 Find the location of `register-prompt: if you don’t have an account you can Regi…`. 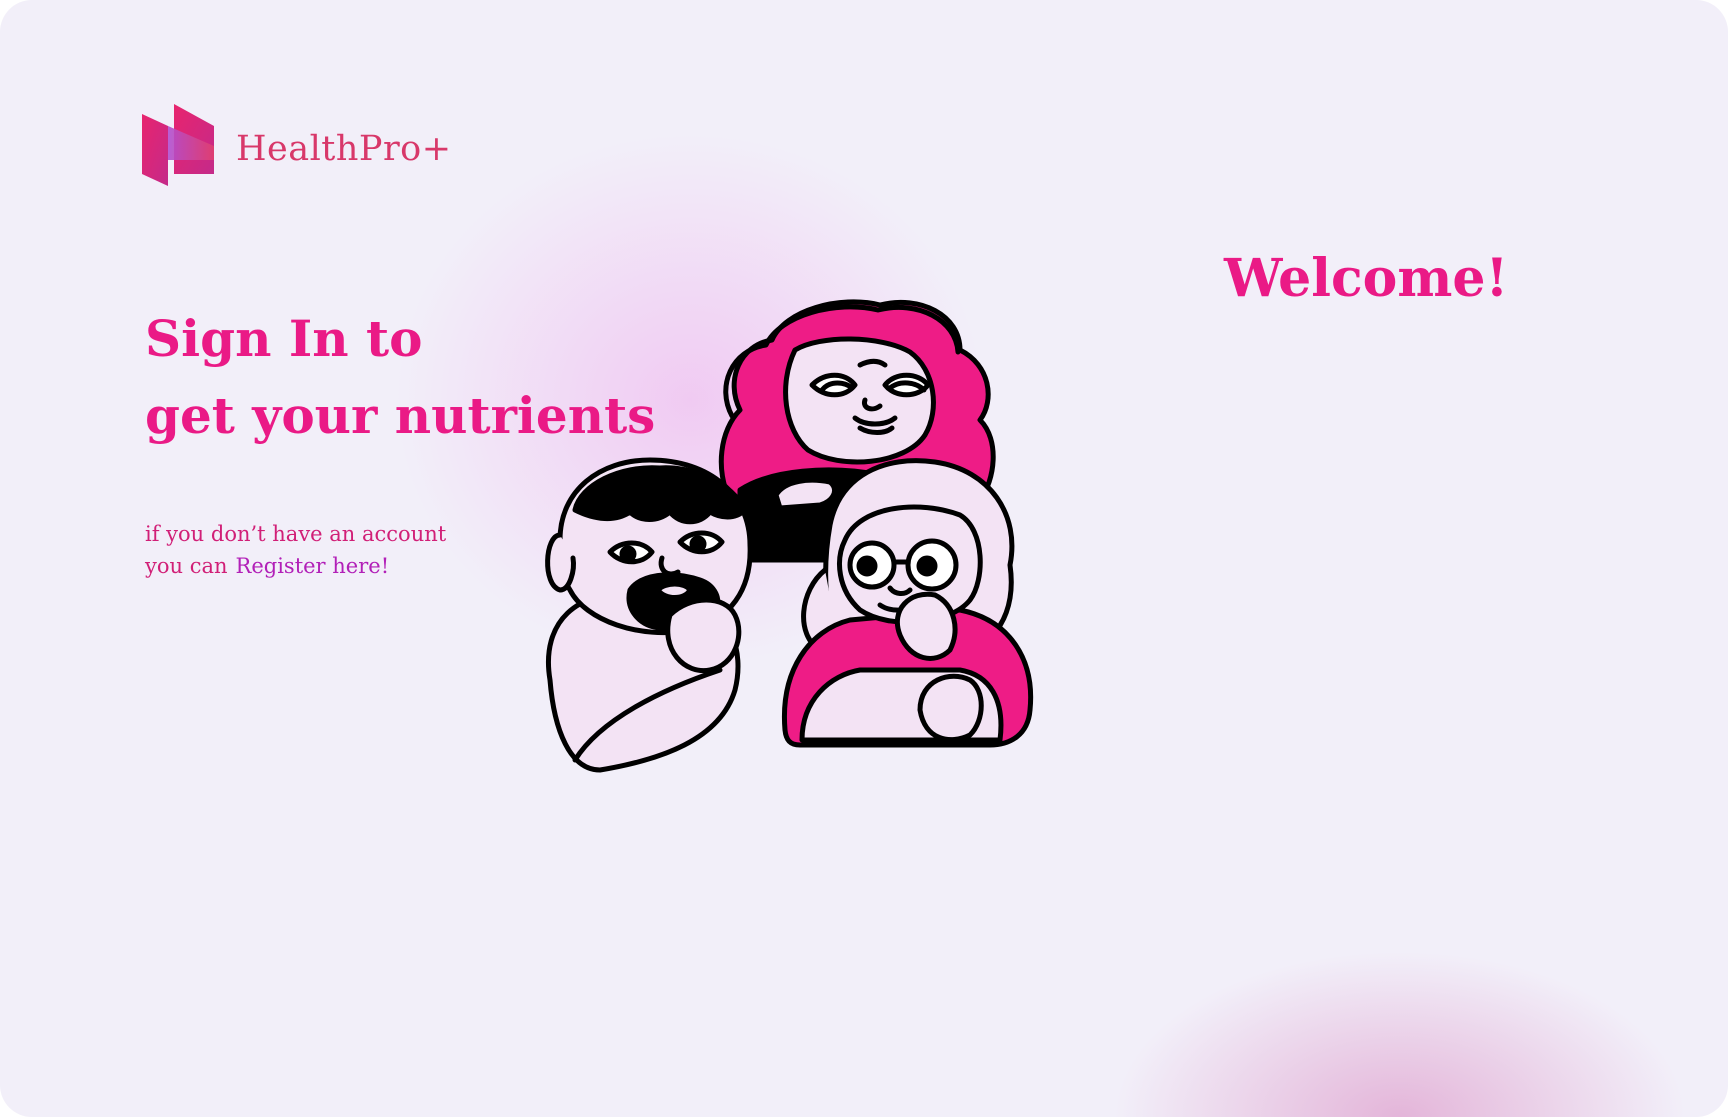

register-prompt: if you don’t have an account you can Regi… is located at coordinates (295, 550).